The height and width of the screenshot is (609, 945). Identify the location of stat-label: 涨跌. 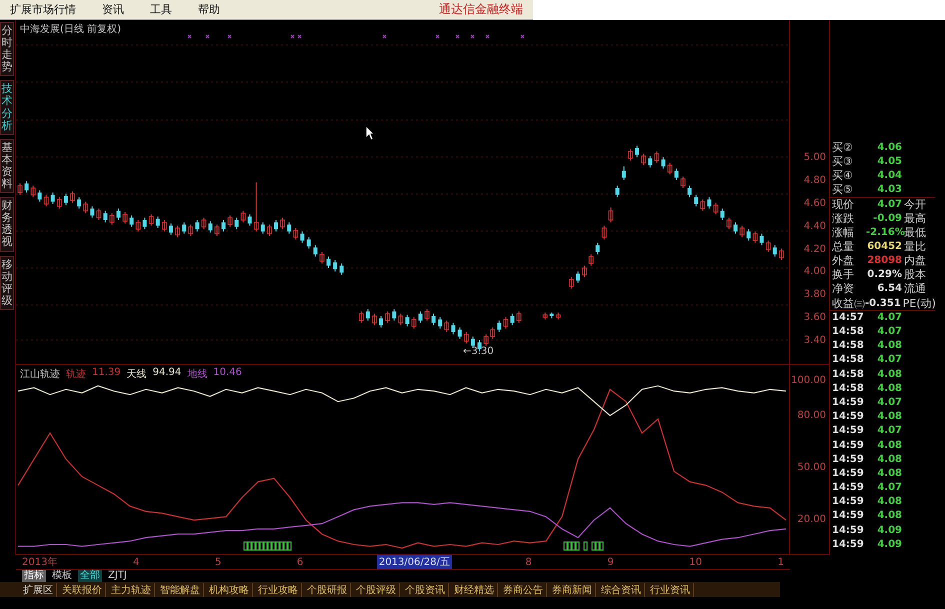
(843, 218).